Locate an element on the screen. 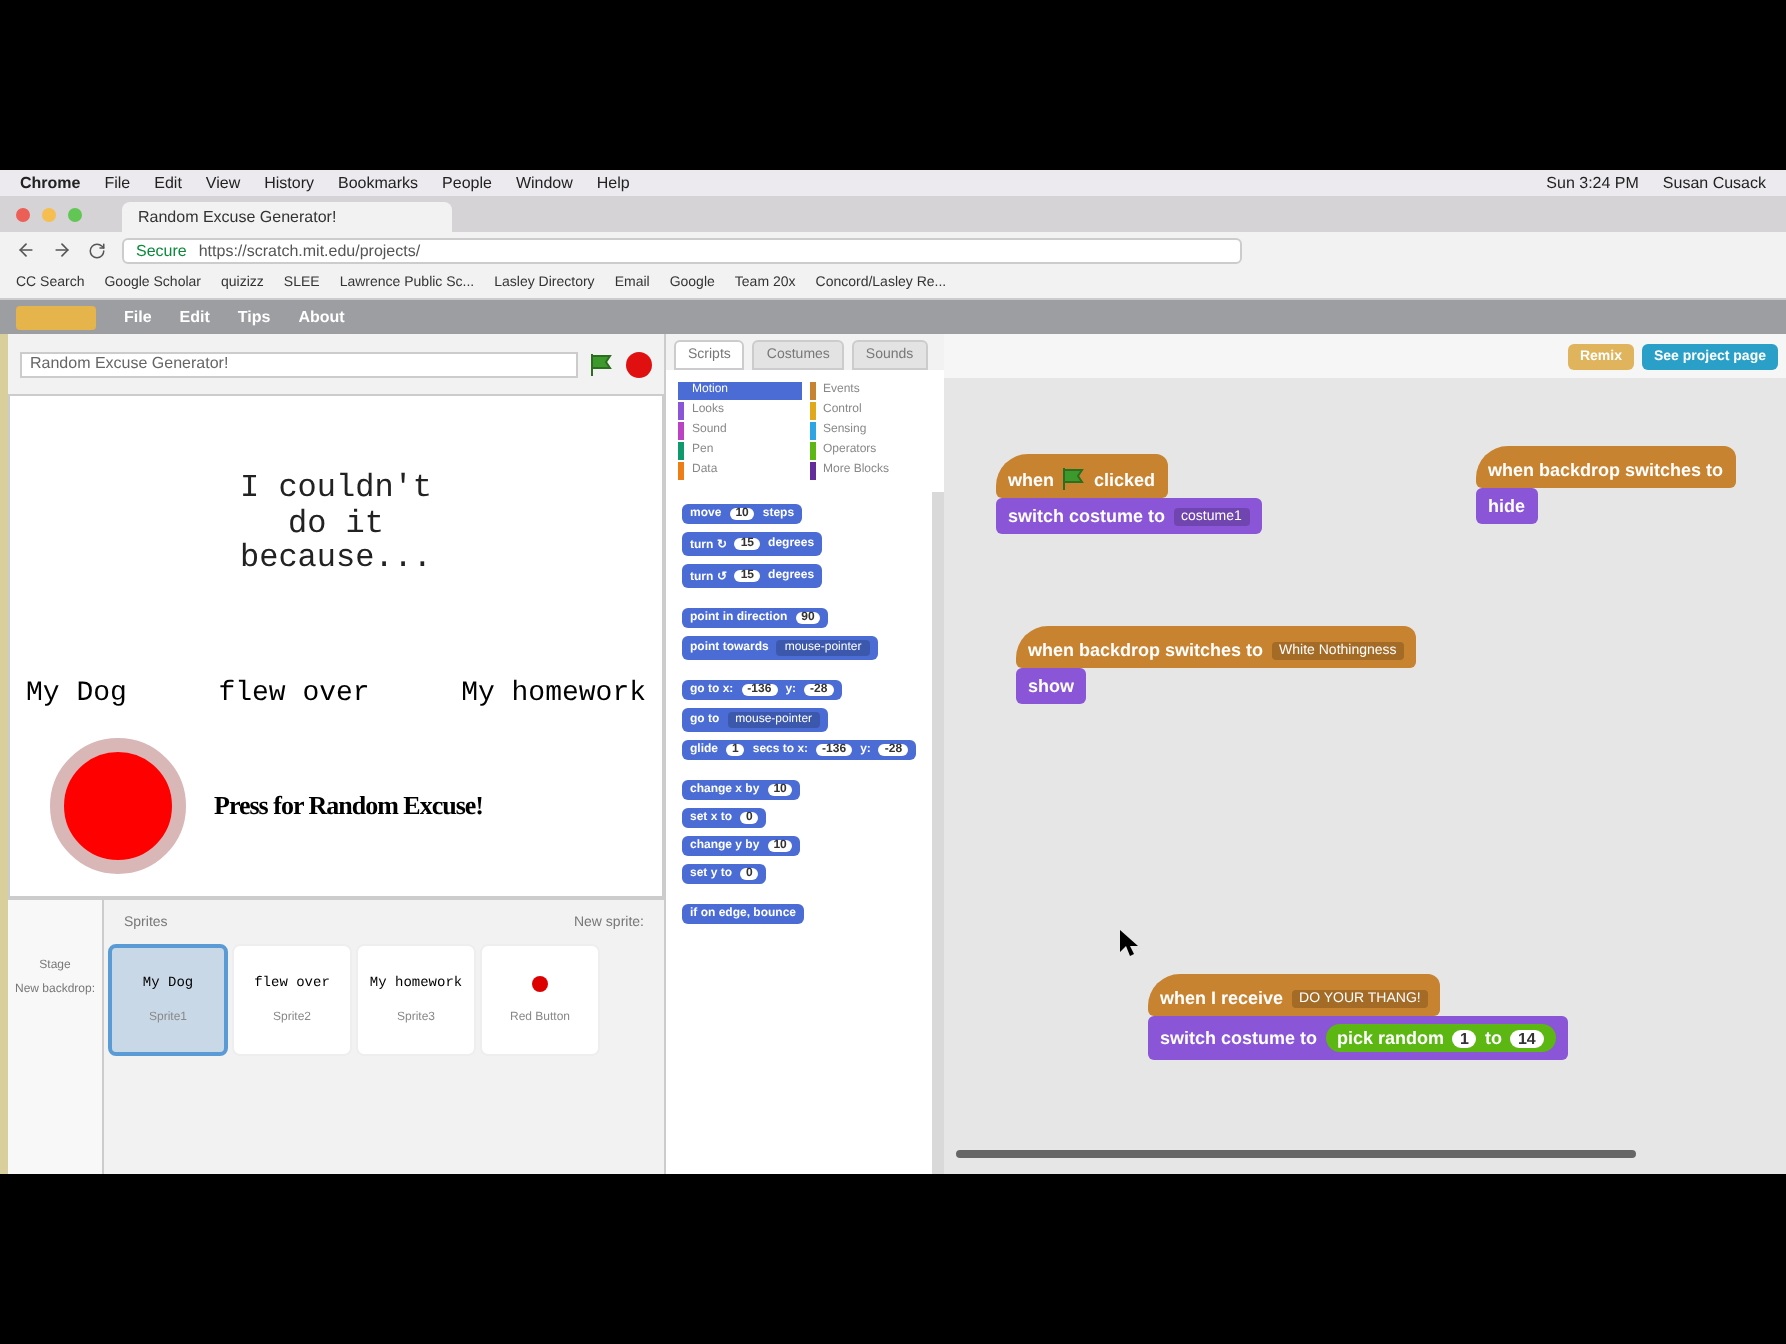 This screenshot has width=1786, height=1344. code-block: switch costume to pick random 1 to 14 is located at coordinates (1358, 1038).